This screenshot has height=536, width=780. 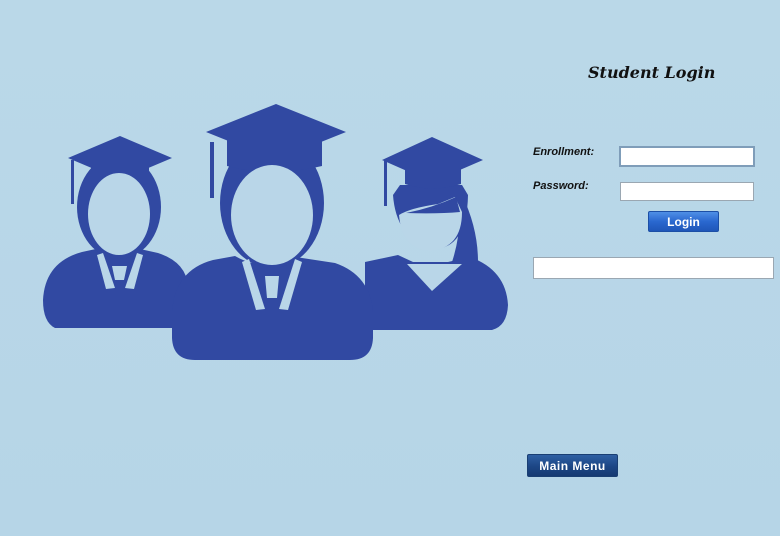 I want to click on main-menu-button: Main Menu, so click(x=572, y=465).